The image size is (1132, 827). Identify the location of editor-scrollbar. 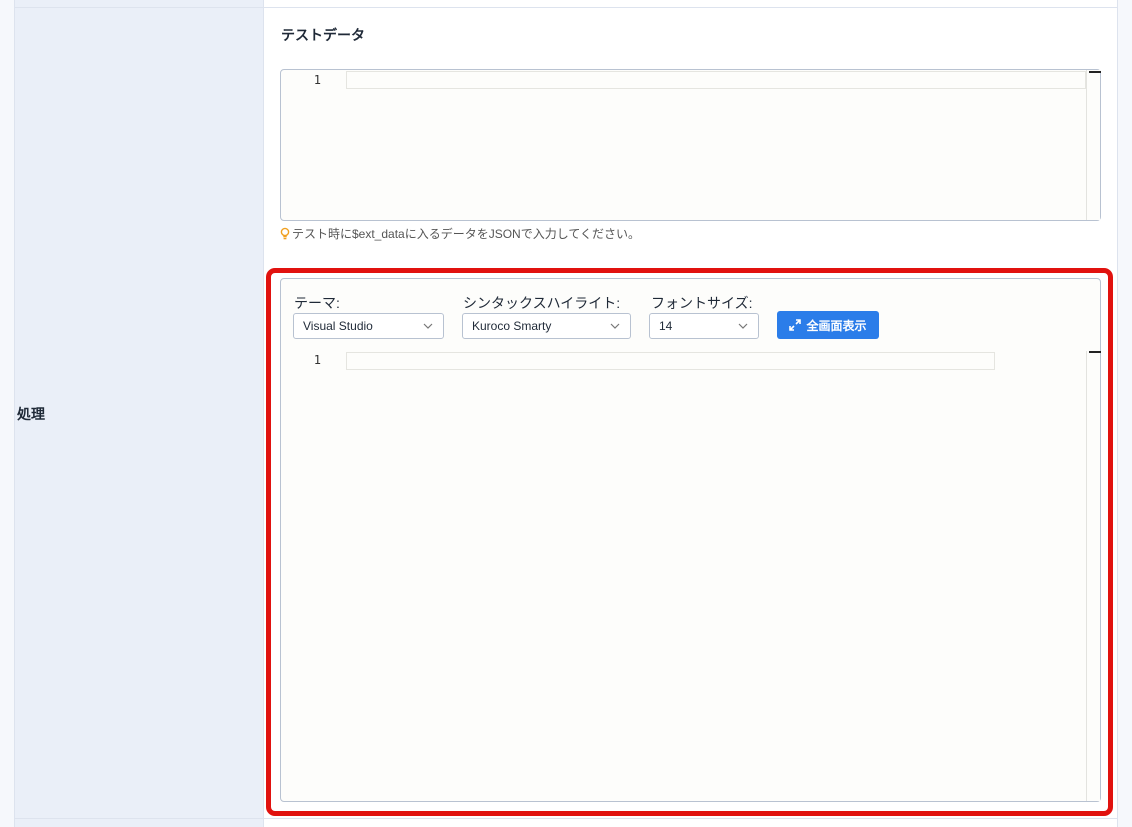
(1093, 145).